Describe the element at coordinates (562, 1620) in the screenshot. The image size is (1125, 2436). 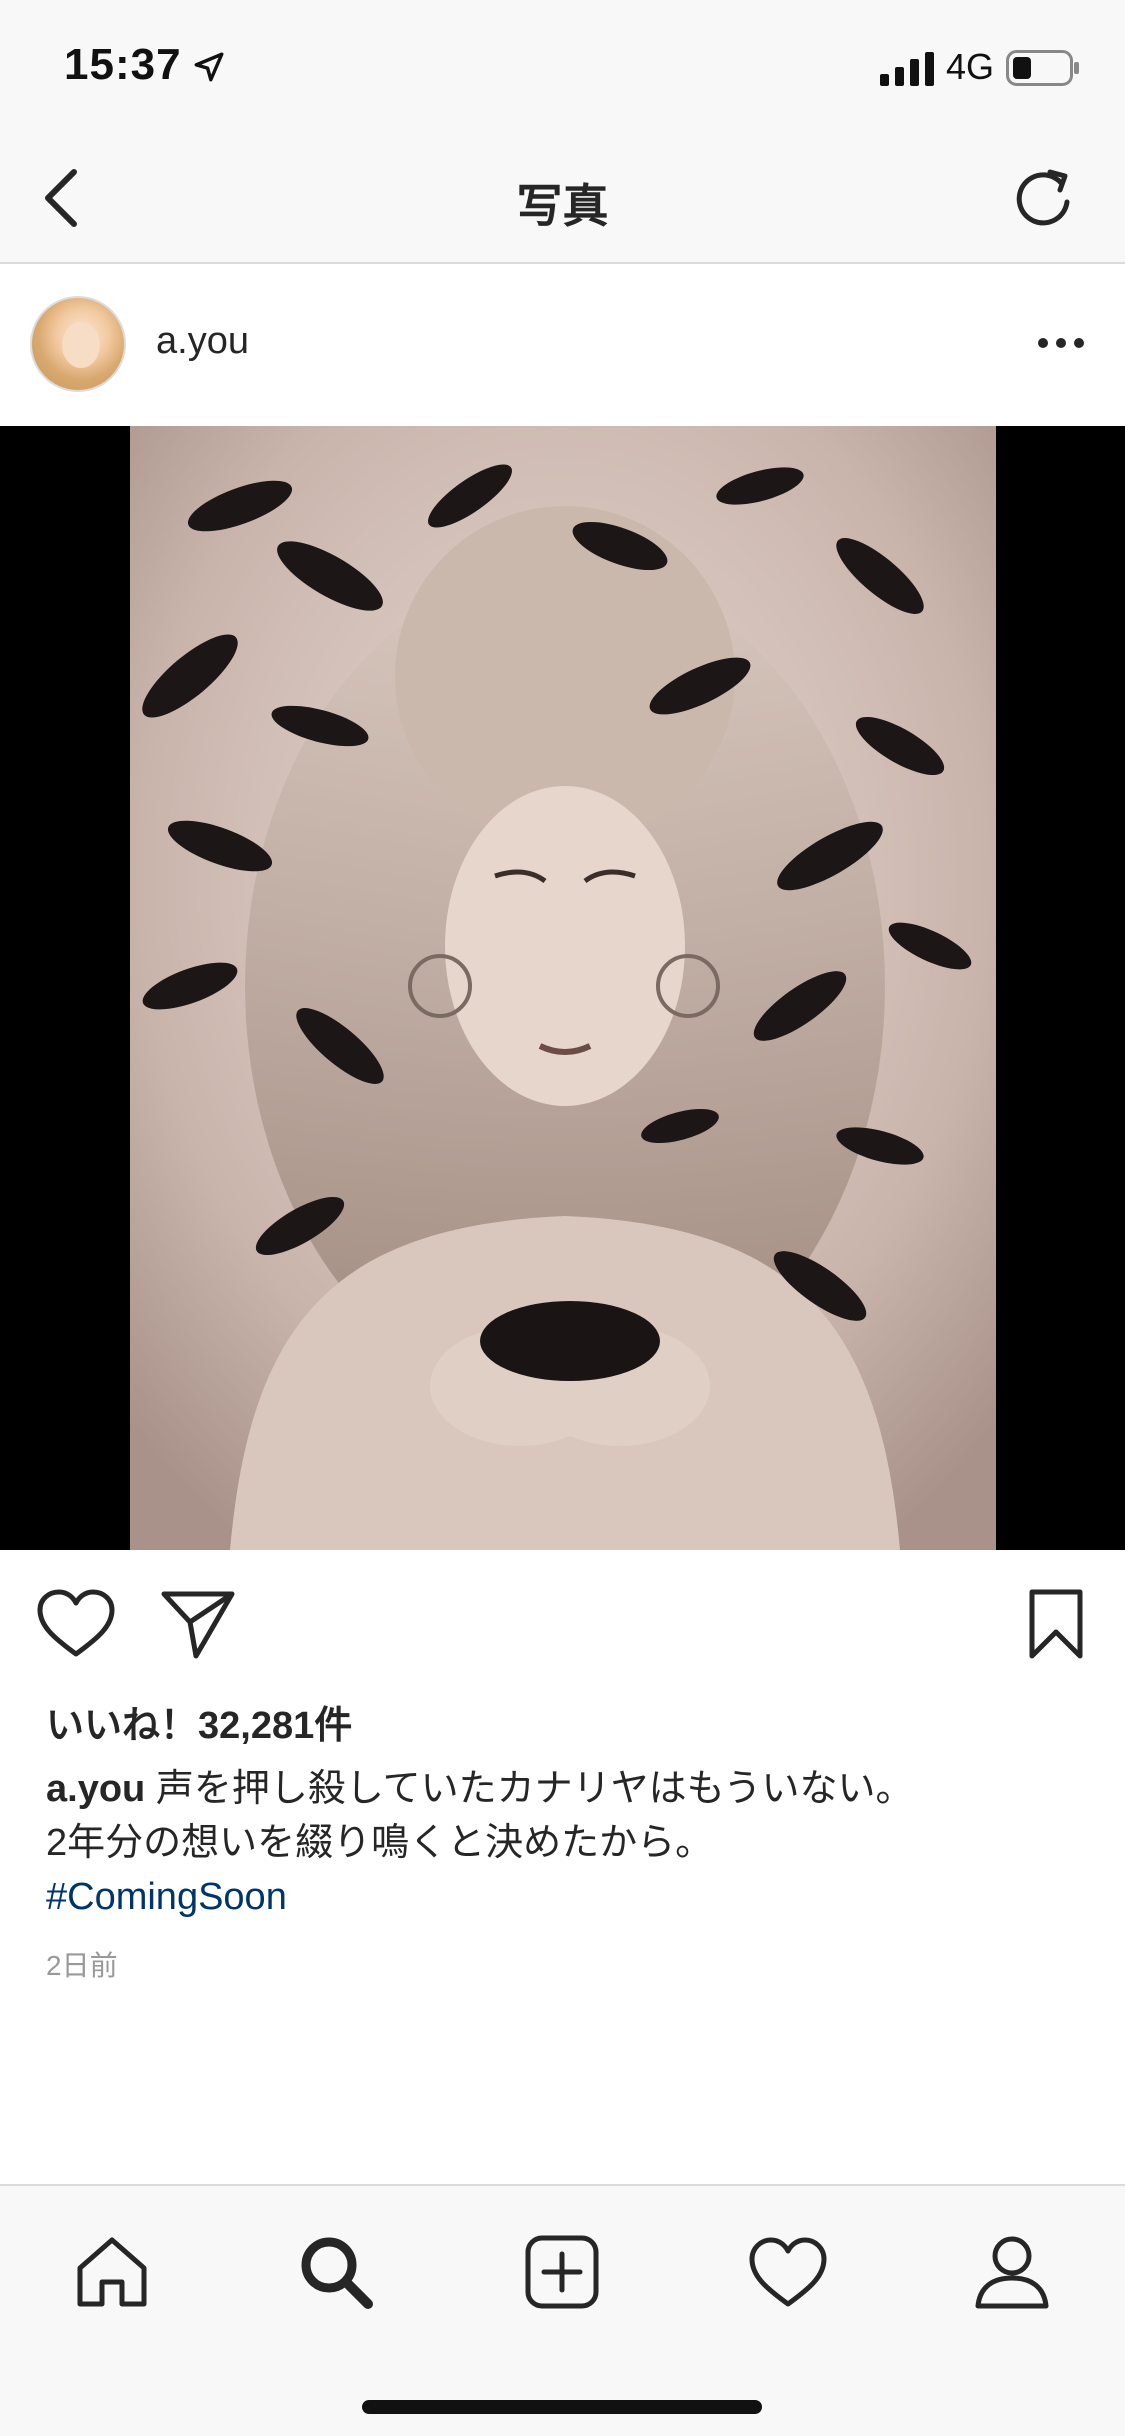
I see `post-actions` at that location.